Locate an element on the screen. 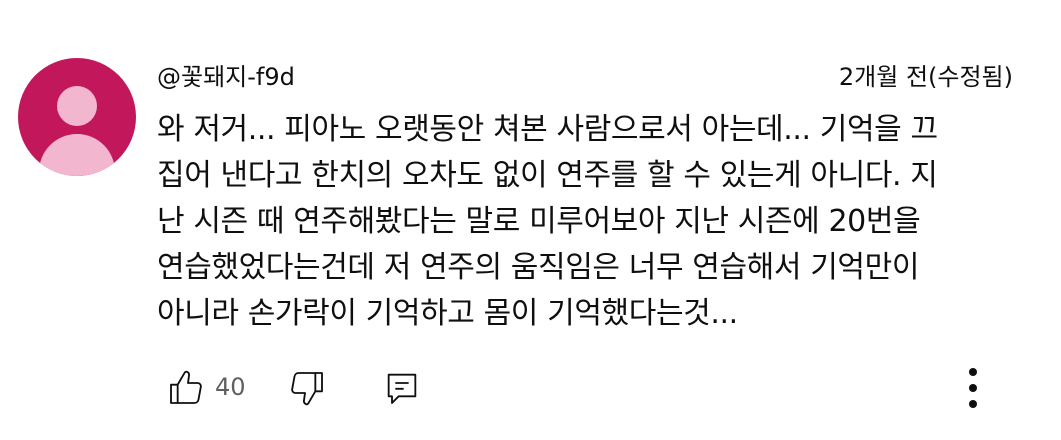 This screenshot has height=440, width=1061. dislike-button is located at coordinates (307, 388).